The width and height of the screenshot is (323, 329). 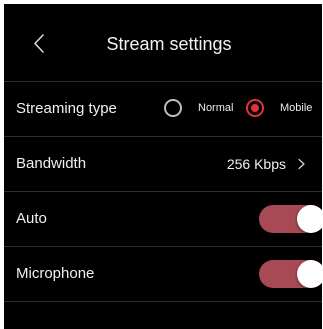 I want to click on auto-toggle-knob, so click(x=309, y=219).